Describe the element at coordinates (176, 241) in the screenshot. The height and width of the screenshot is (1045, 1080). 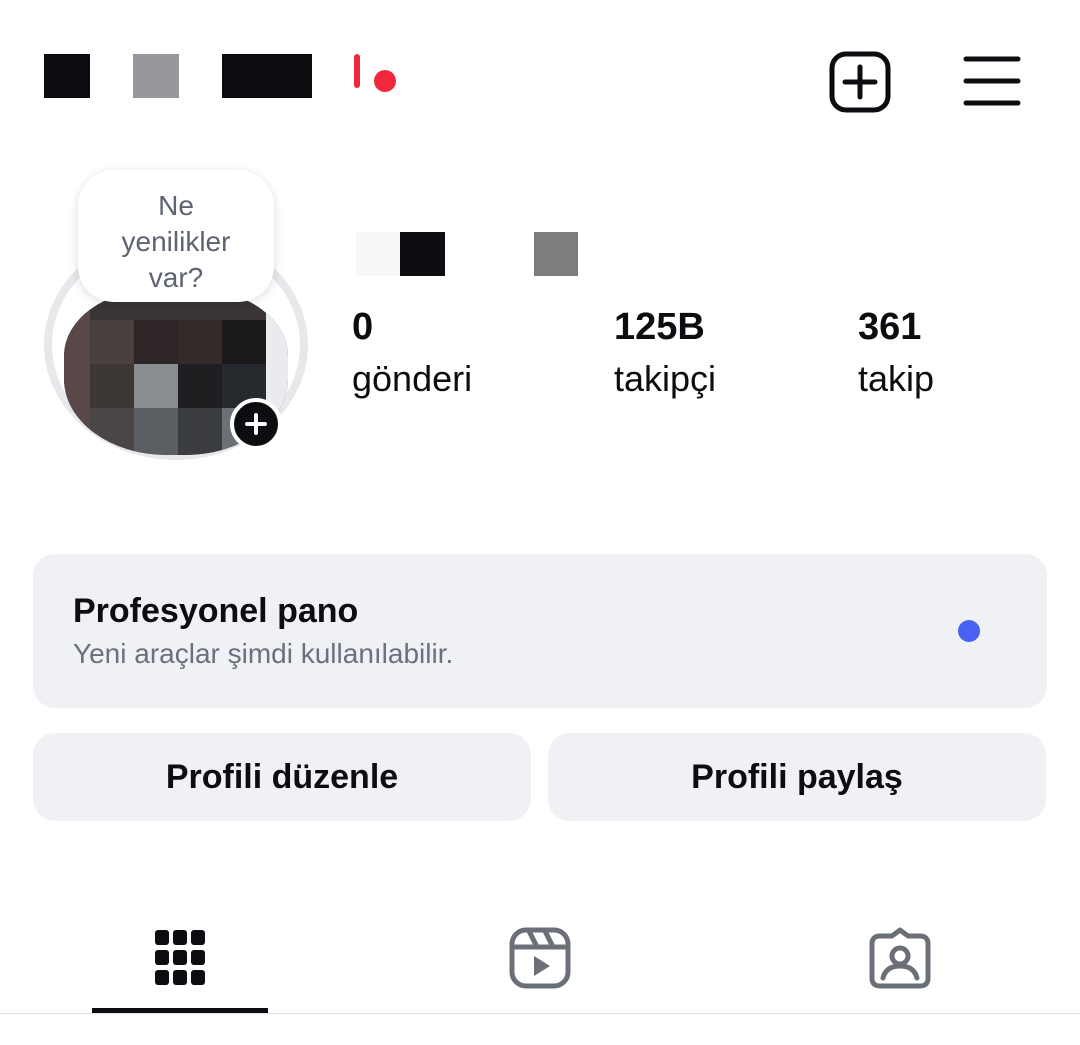
I see `note-text: Ne yenilikler var?` at that location.